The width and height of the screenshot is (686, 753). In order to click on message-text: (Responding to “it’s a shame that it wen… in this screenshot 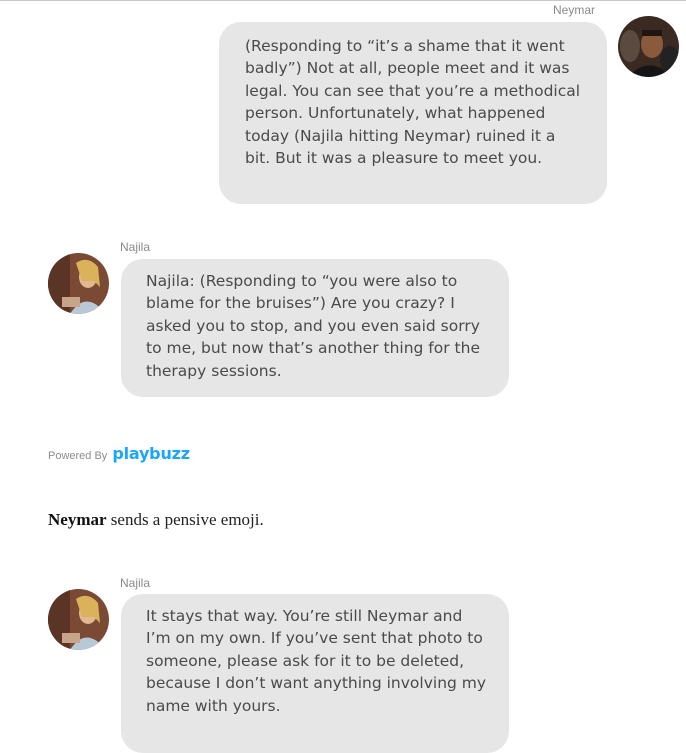, I will do `click(413, 102)`.